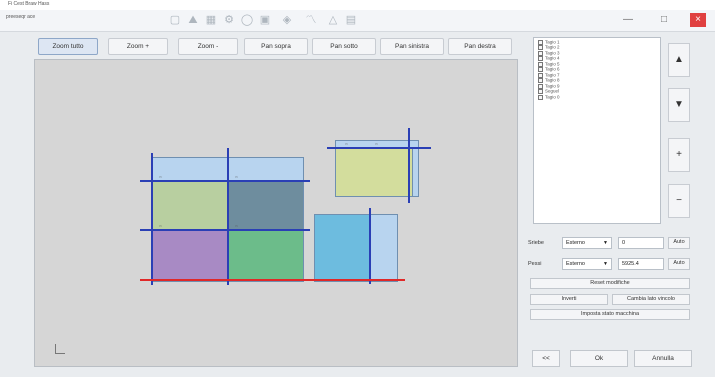 Image resolution: width=715 pixels, height=377 pixels. Describe the element at coordinates (535, 264) in the screenshot. I see `passo-label: Pessi` at that location.